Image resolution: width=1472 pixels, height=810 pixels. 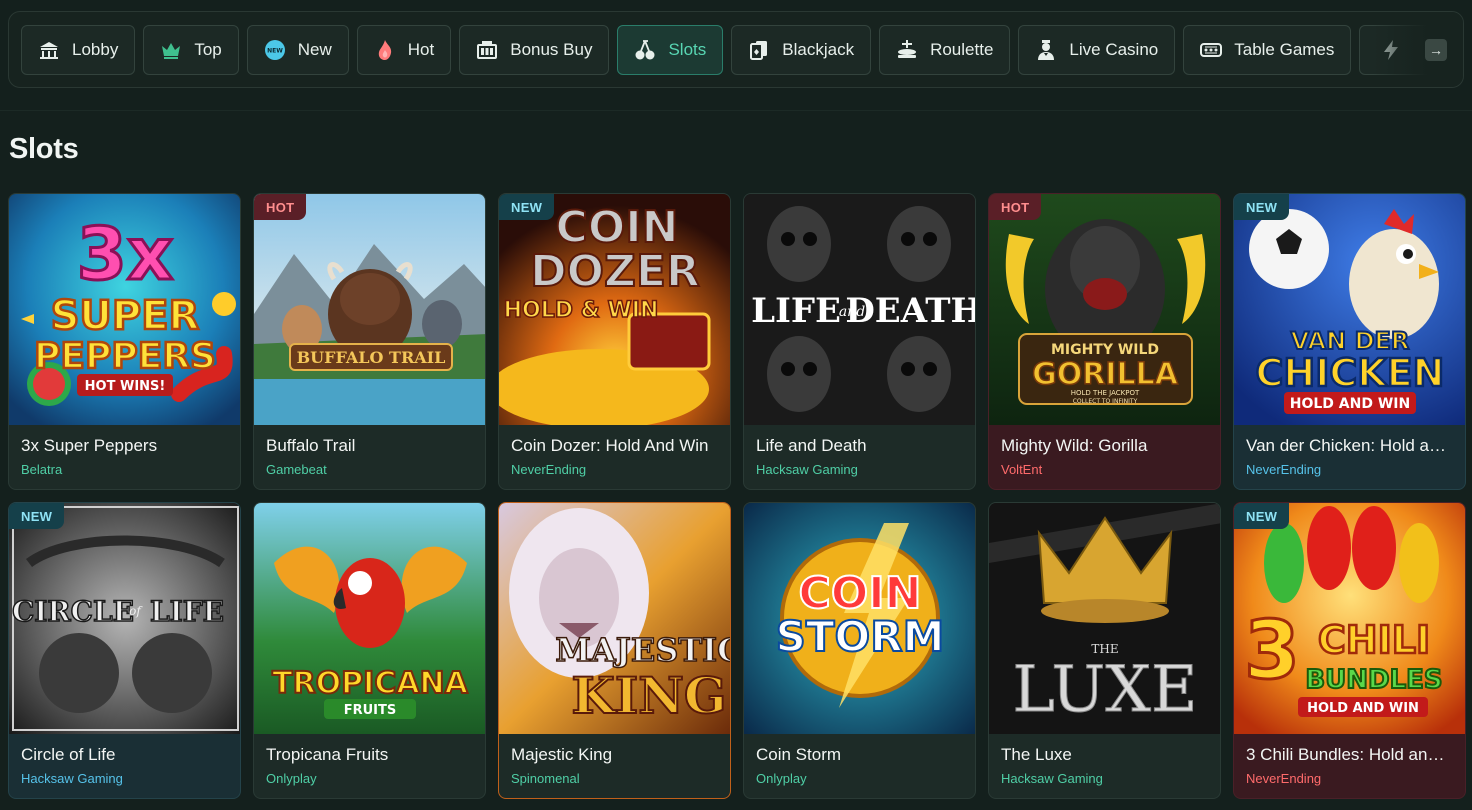 I want to click on lobby-icon, so click(x=49, y=50).